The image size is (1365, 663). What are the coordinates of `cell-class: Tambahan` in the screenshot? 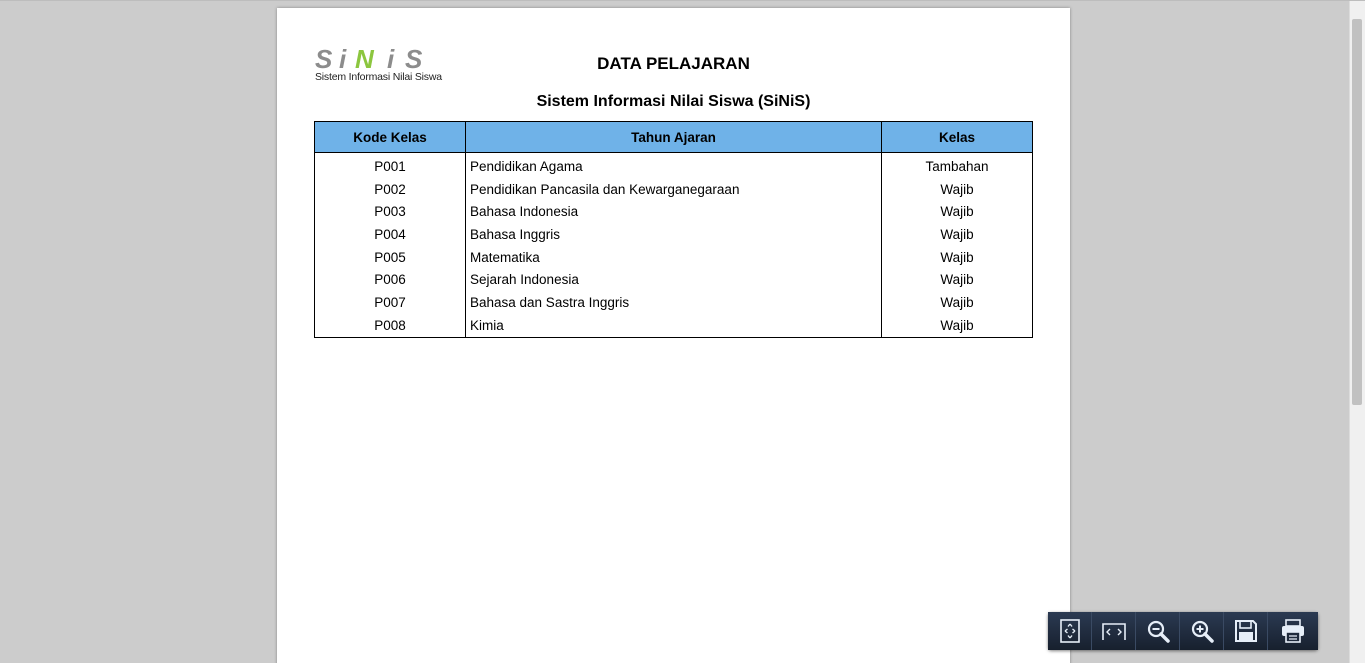 It's located at (957, 165).